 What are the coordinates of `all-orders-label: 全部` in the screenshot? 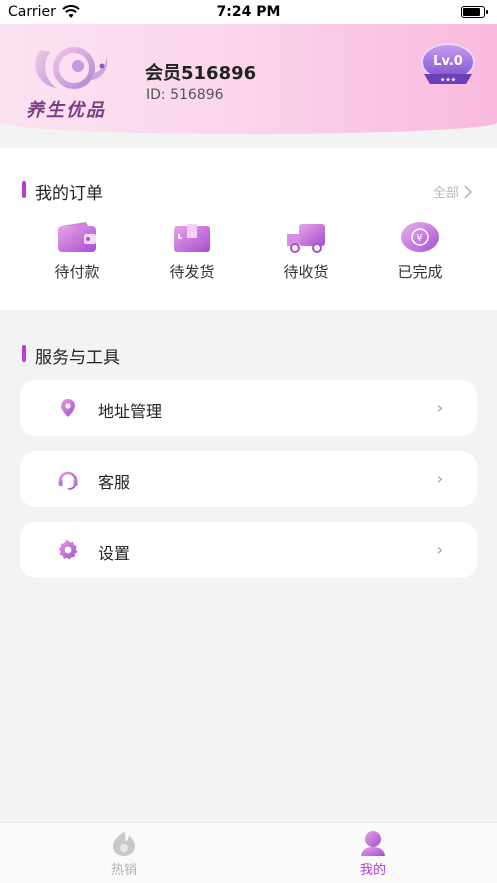 It's located at (445, 193).